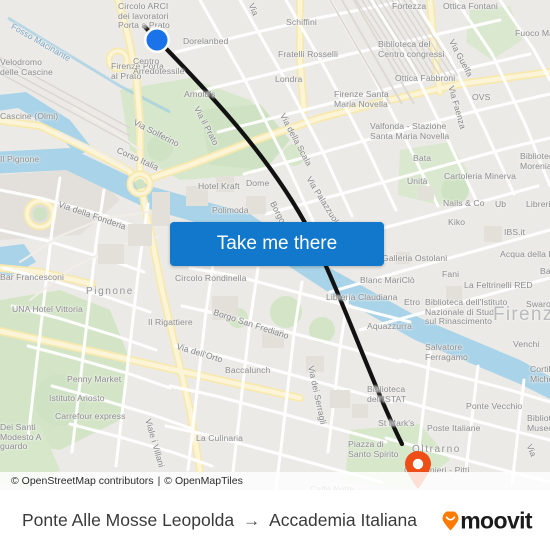  Describe the element at coordinates (450, 520) in the screenshot. I see `moovit-pin-smile-icon` at that location.